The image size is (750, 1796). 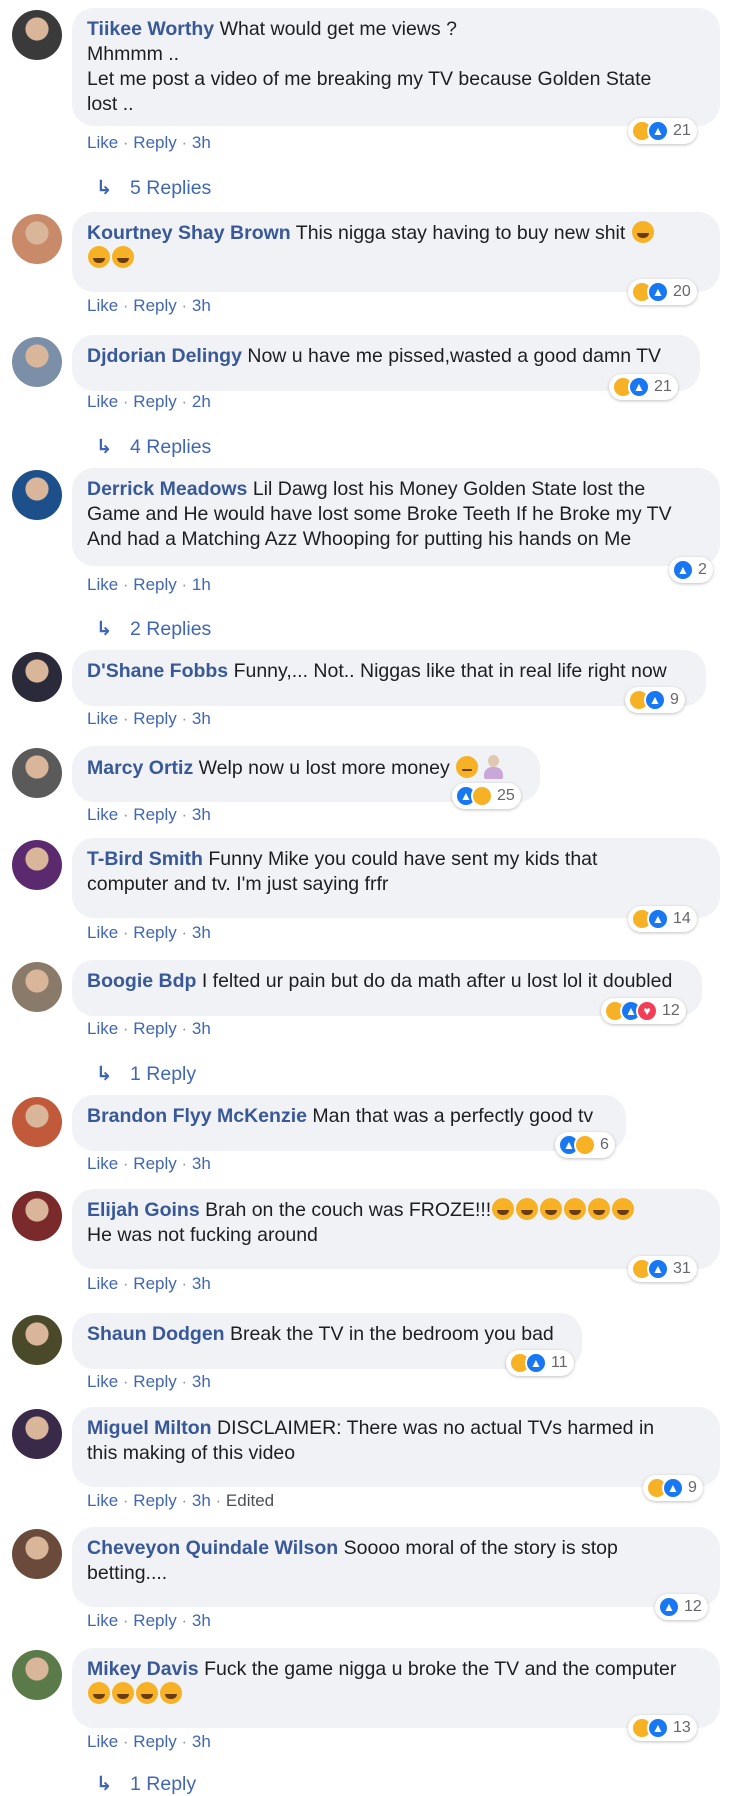 What do you see at coordinates (493, 767) in the screenshot?
I see `shrug-person-emoji-icon` at bounding box center [493, 767].